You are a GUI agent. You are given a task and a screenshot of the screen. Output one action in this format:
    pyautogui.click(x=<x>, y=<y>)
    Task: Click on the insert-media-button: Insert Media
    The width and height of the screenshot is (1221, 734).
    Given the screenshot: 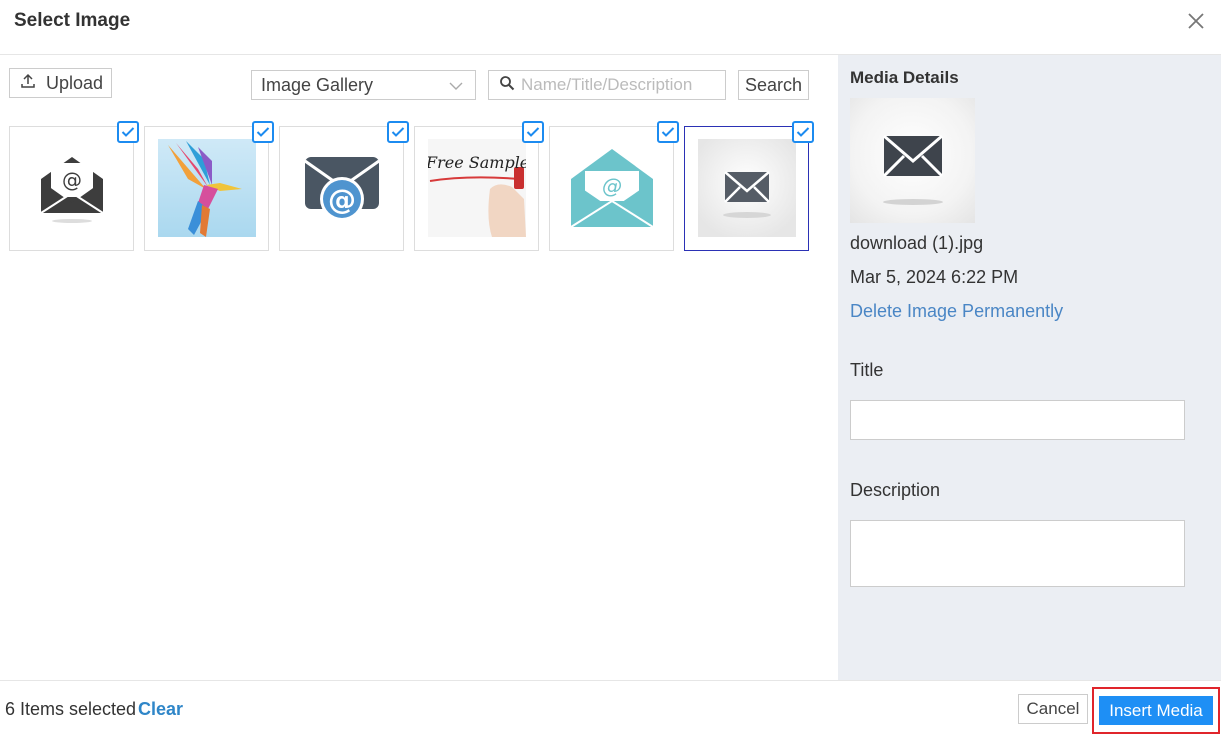 What is the action you would take?
    pyautogui.click(x=1156, y=710)
    